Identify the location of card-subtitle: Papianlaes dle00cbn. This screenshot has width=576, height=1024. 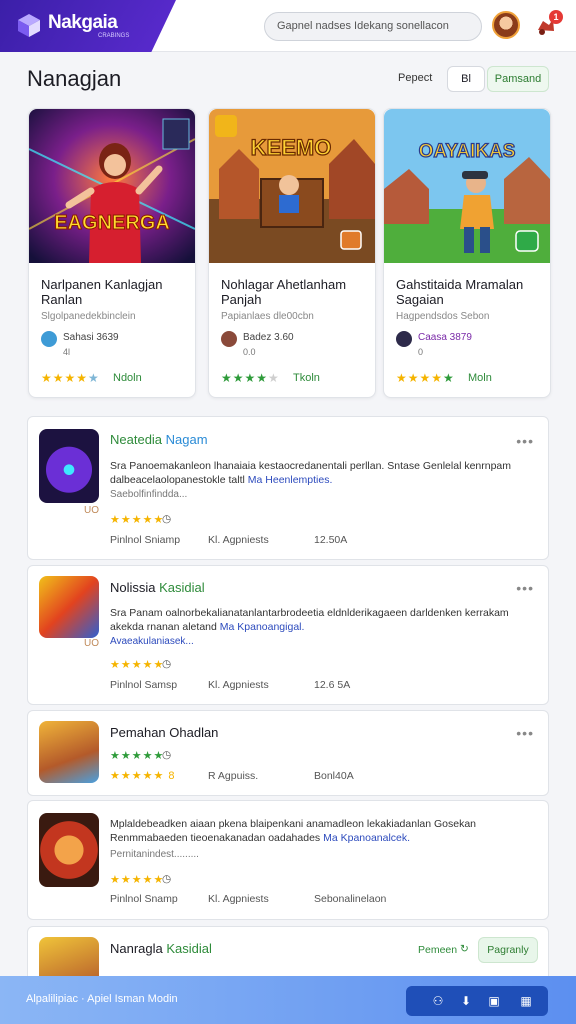
(267, 316).